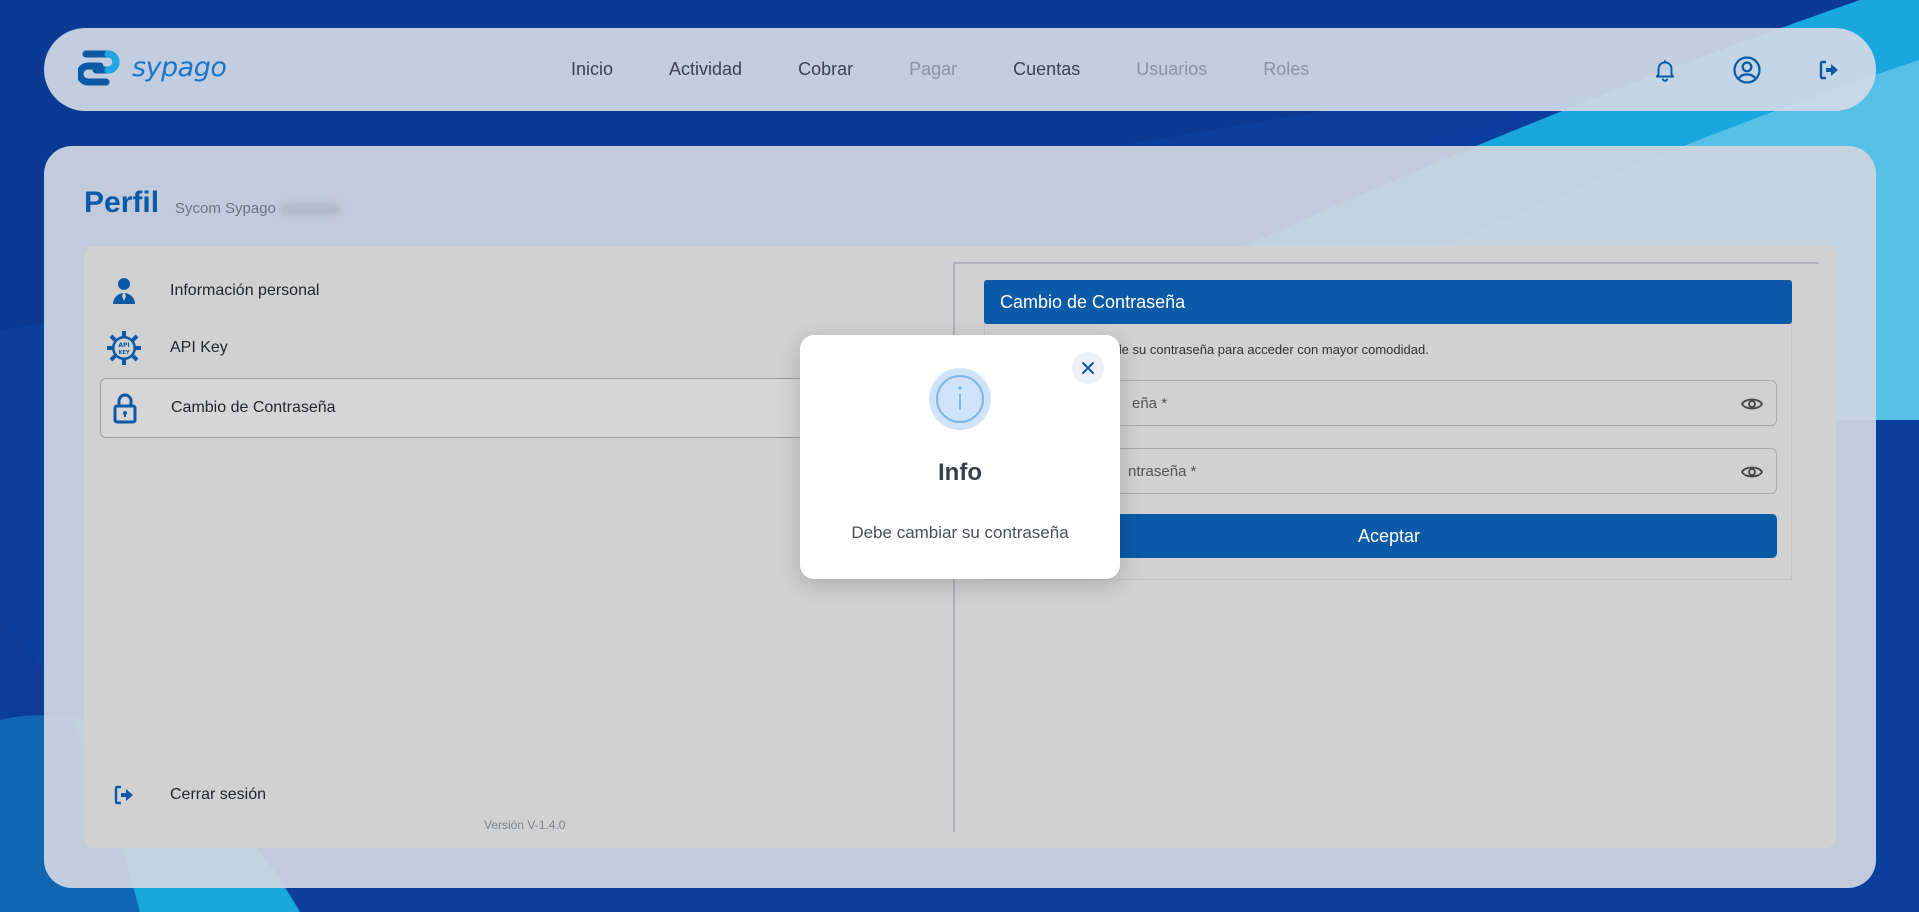 This screenshot has height=912, width=1919. What do you see at coordinates (99, 68) in the screenshot?
I see `sypago-logo-mark-icon` at bounding box center [99, 68].